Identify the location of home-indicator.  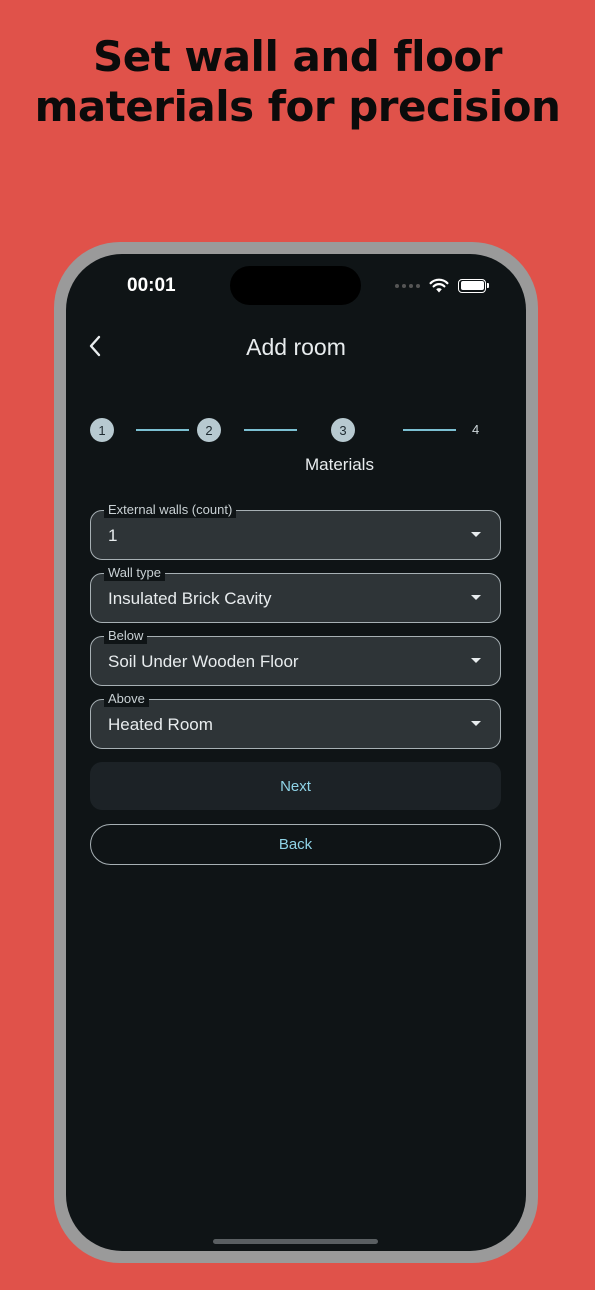
(295, 1241).